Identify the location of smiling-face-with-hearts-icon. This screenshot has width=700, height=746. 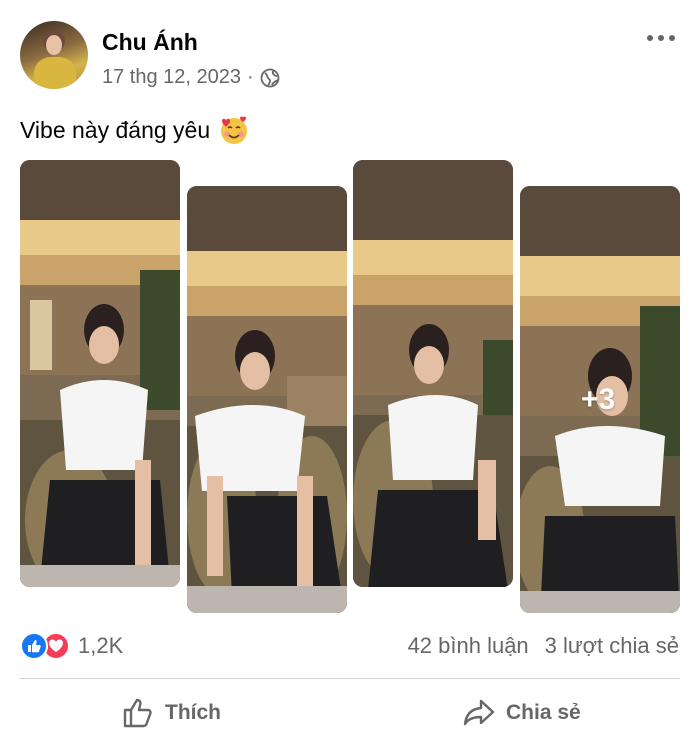
(234, 130).